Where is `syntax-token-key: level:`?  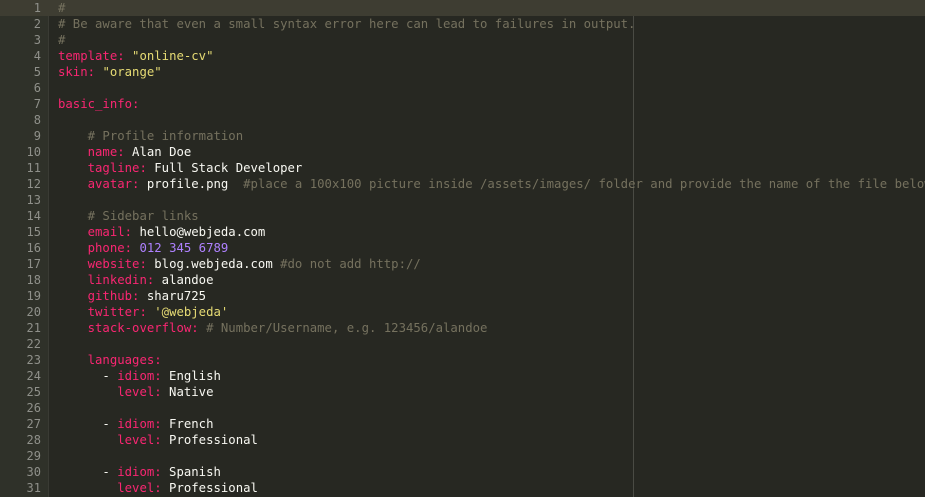 syntax-token-key: level: is located at coordinates (139, 440).